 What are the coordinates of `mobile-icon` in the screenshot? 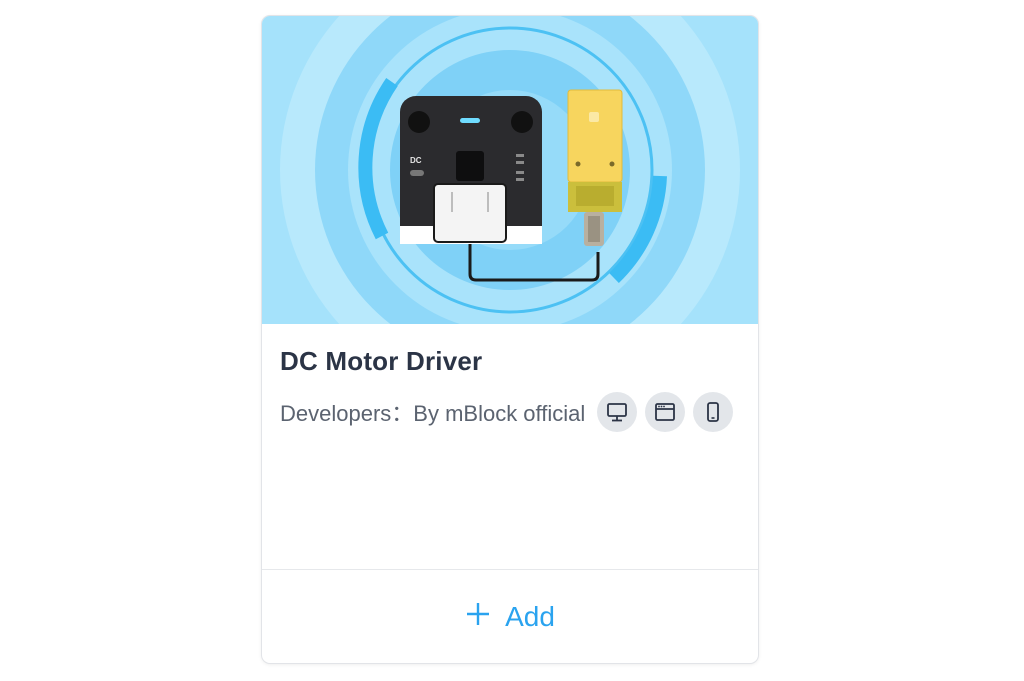 It's located at (713, 412).